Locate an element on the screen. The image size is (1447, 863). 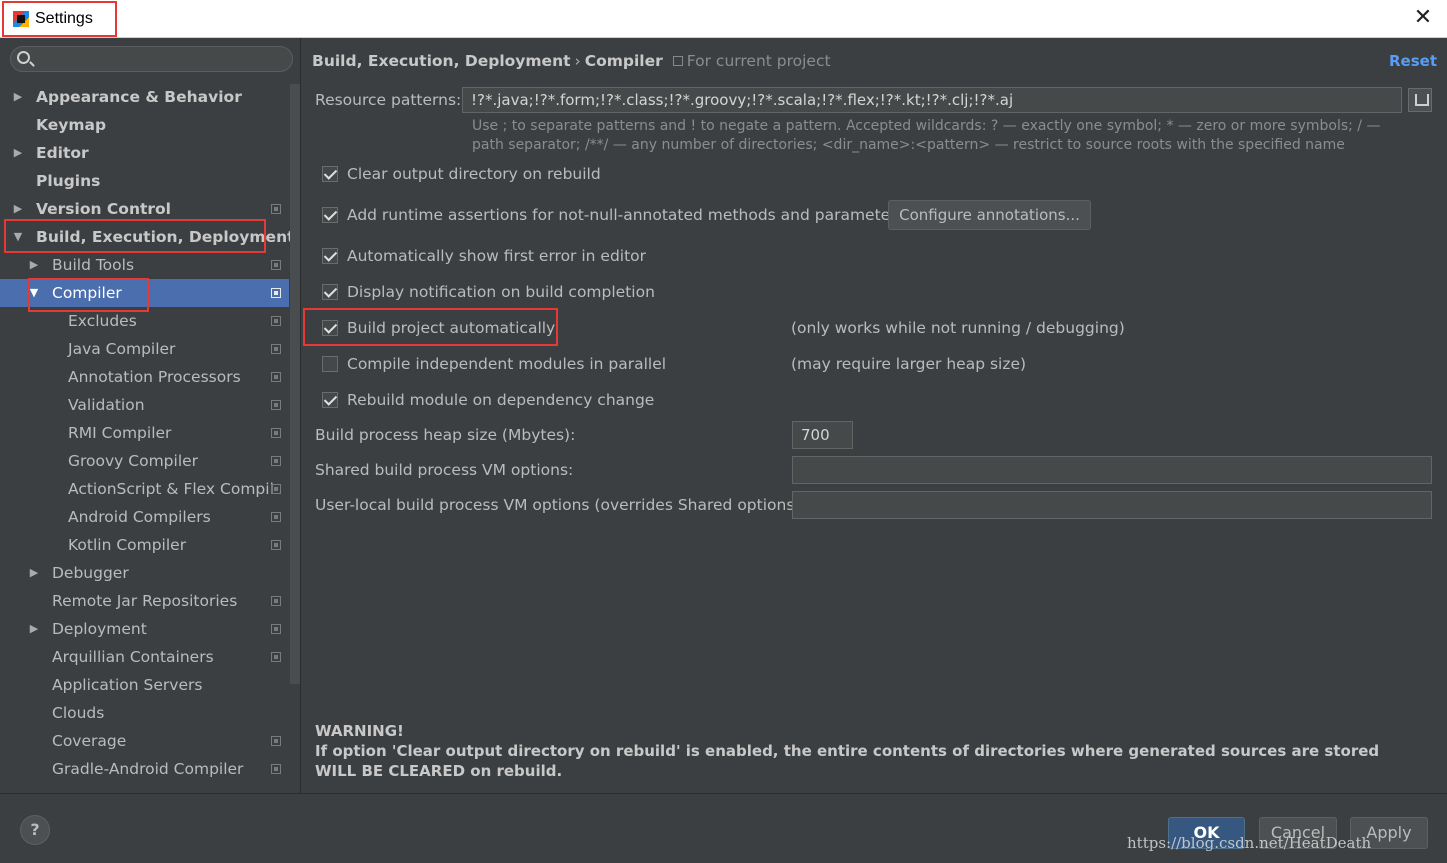
tree-item: ▶ Appearance & Behavior is located at coordinates (144, 97).